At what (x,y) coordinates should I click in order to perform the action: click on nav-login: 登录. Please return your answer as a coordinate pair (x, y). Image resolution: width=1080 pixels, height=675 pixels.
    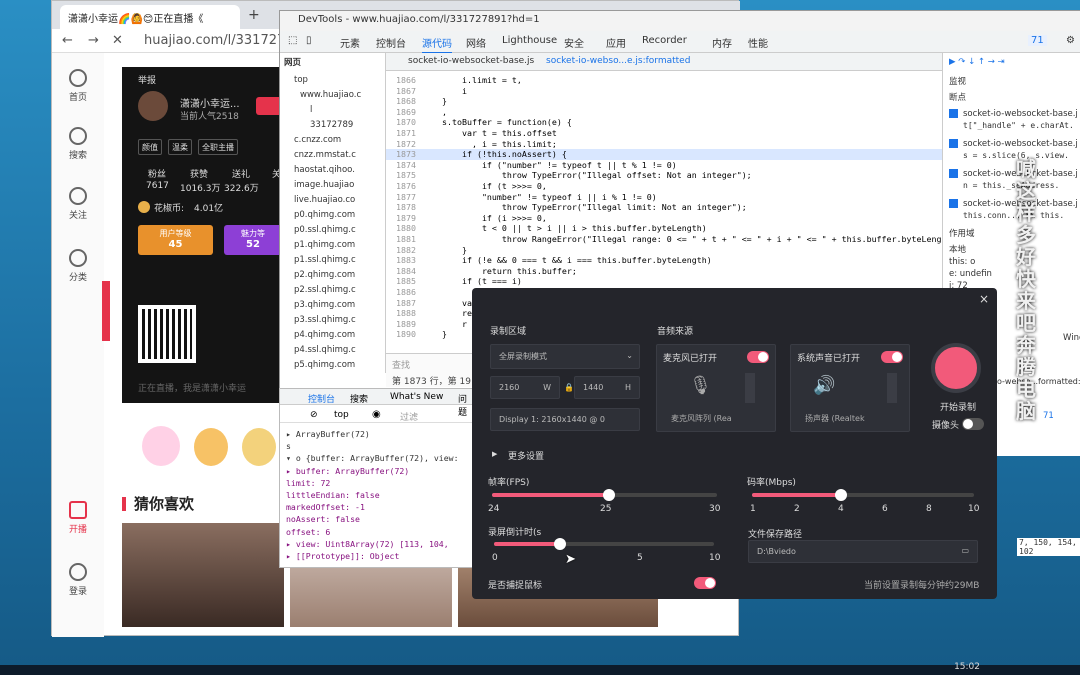
    Looking at the image, I should click on (78, 580).